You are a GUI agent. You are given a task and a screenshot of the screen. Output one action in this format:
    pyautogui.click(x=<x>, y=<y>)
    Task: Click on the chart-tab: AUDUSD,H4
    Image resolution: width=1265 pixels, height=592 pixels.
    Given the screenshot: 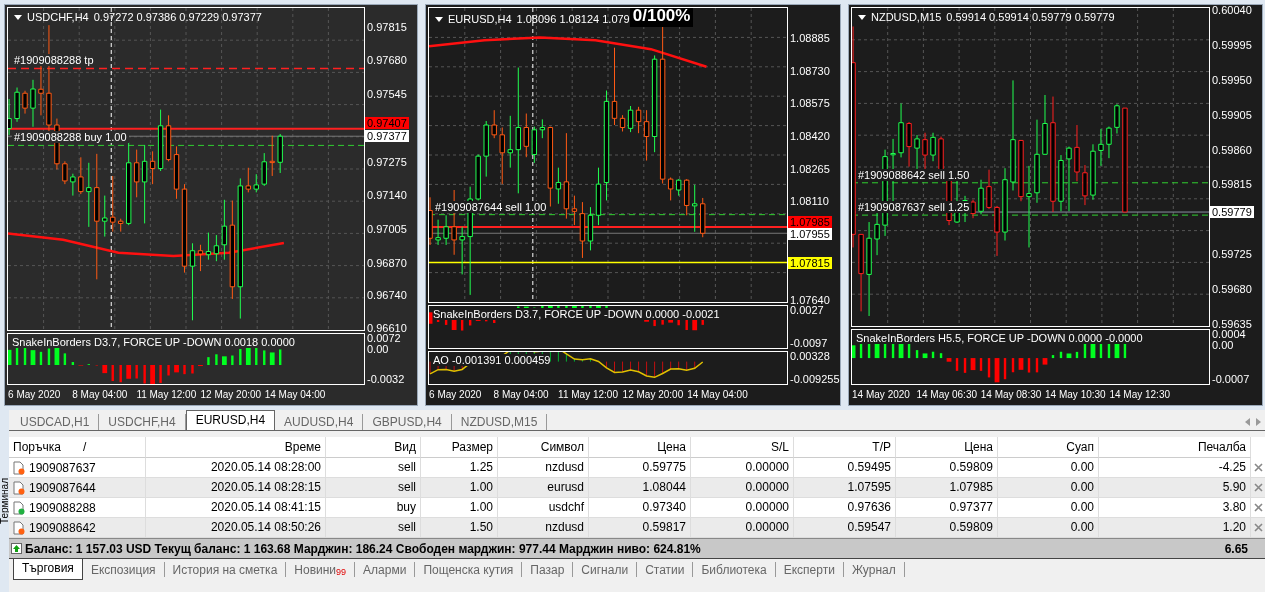 What is the action you would take?
    pyautogui.click(x=319, y=422)
    